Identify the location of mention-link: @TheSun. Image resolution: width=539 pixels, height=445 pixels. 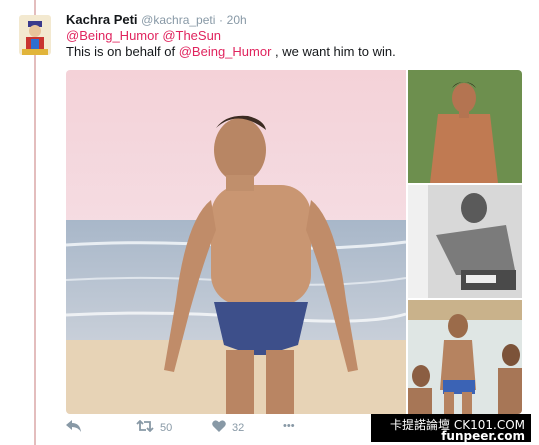
(191, 35).